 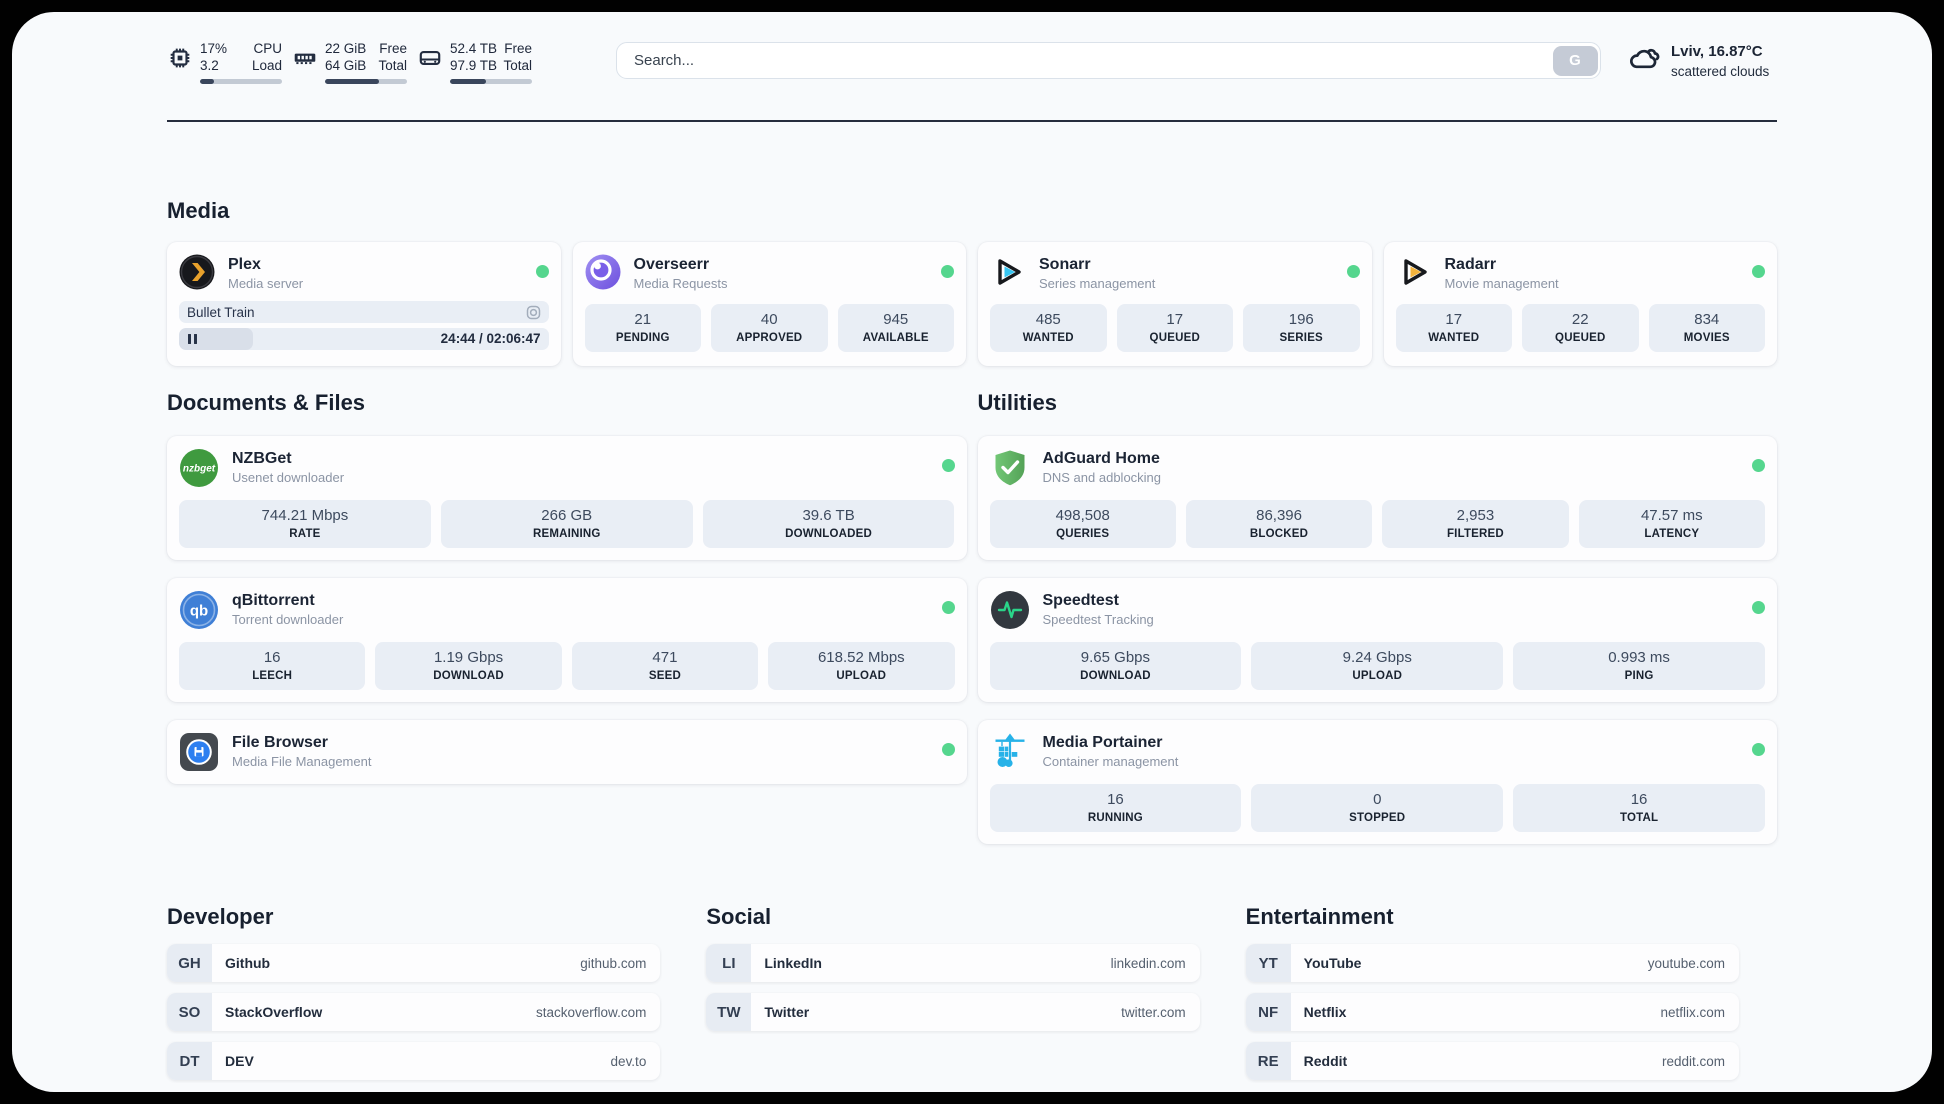 What do you see at coordinates (199, 752) in the screenshot?
I see `filebrowser-icon` at bounding box center [199, 752].